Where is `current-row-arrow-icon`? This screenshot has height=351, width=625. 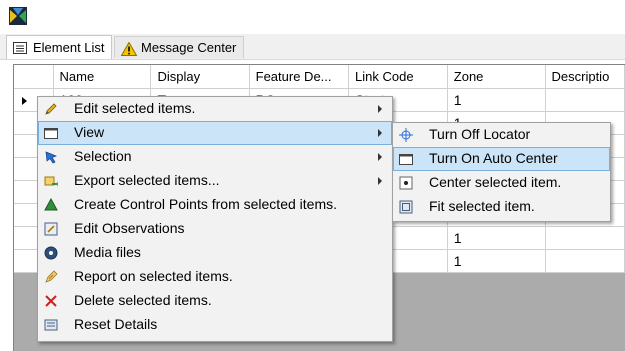 current-row-arrow-icon is located at coordinates (24, 100).